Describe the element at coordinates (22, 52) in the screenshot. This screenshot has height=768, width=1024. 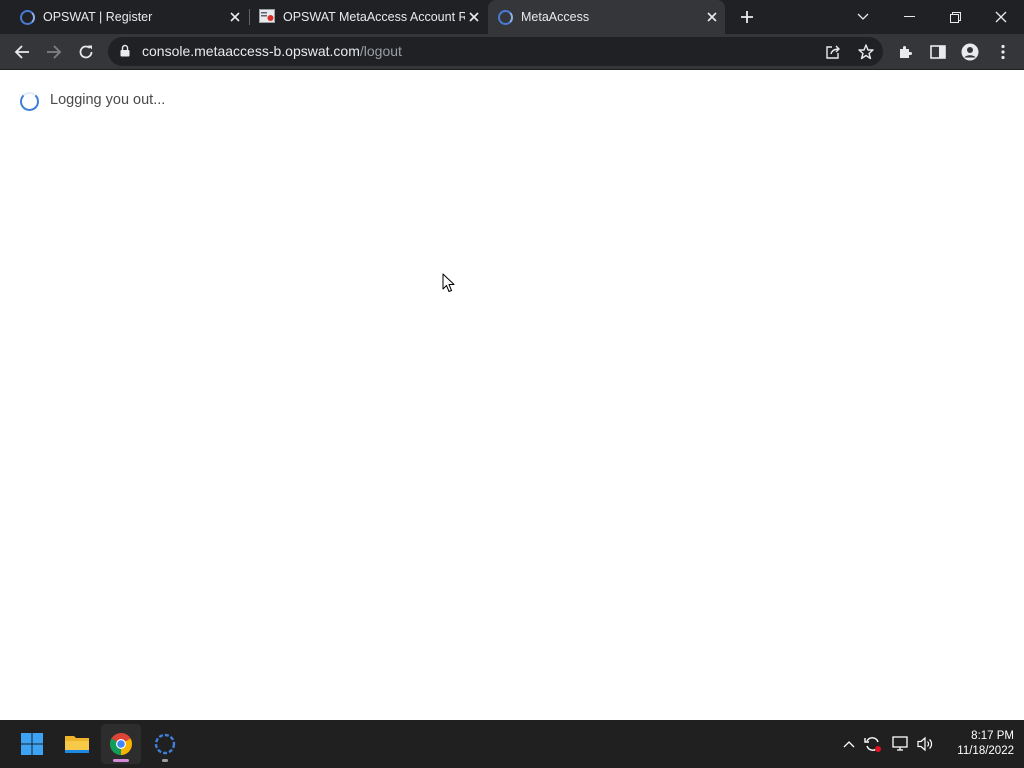
I see `back-arrow-icon` at that location.